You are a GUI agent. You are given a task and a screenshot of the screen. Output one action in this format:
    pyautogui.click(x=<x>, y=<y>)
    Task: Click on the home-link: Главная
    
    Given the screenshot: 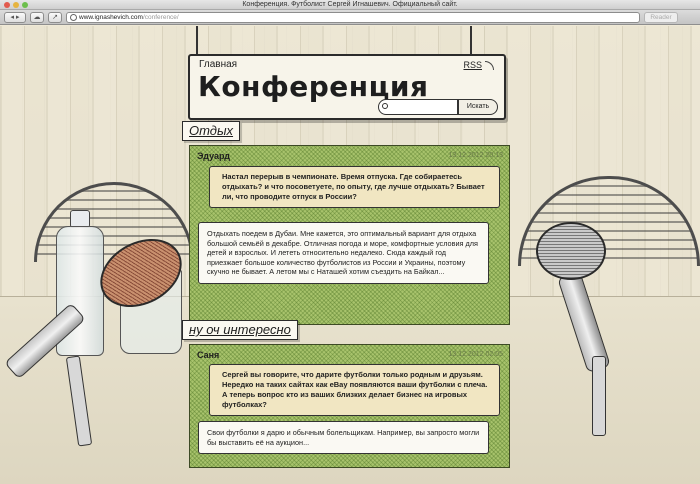 What is the action you would take?
    pyautogui.click(x=218, y=64)
    